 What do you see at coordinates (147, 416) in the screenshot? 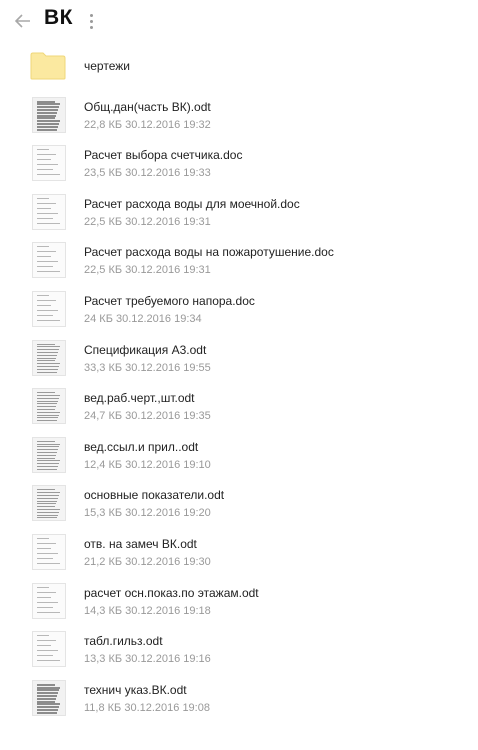
I see `file-meta: 24,7 КБ 30.12.2016 19:35` at bounding box center [147, 416].